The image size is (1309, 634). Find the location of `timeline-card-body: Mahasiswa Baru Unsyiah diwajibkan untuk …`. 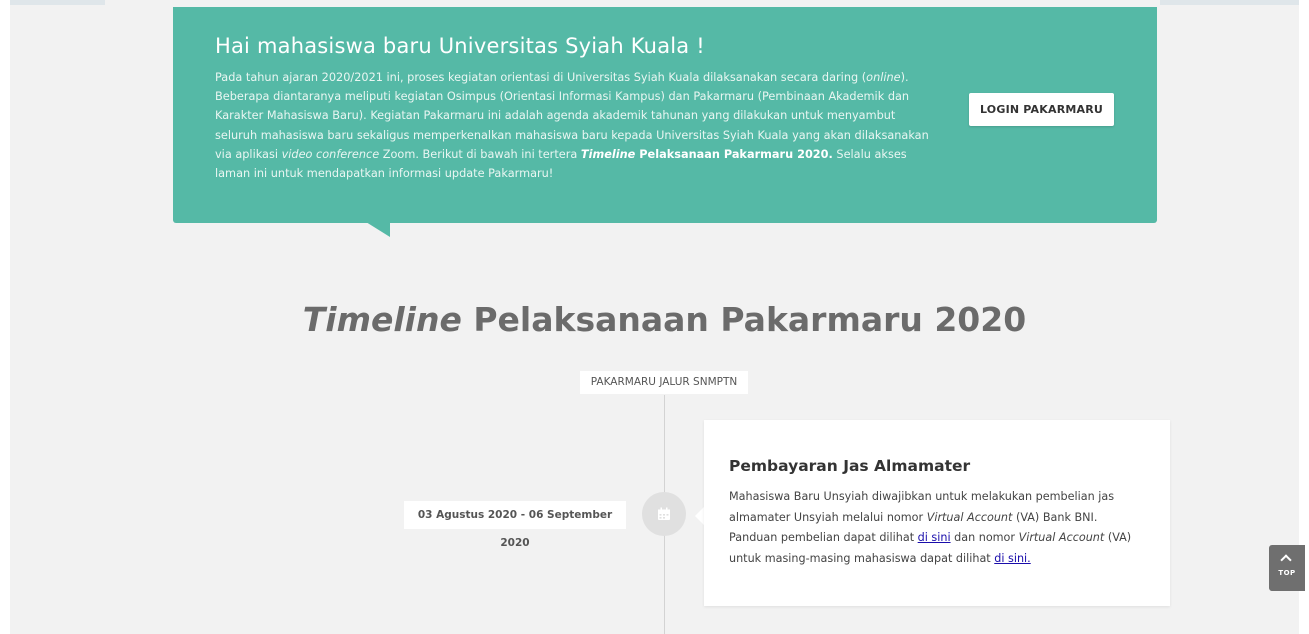

timeline-card-body: Mahasiswa Baru Unsyiah diwajibkan untuk … is located at coordinates (930, 527).